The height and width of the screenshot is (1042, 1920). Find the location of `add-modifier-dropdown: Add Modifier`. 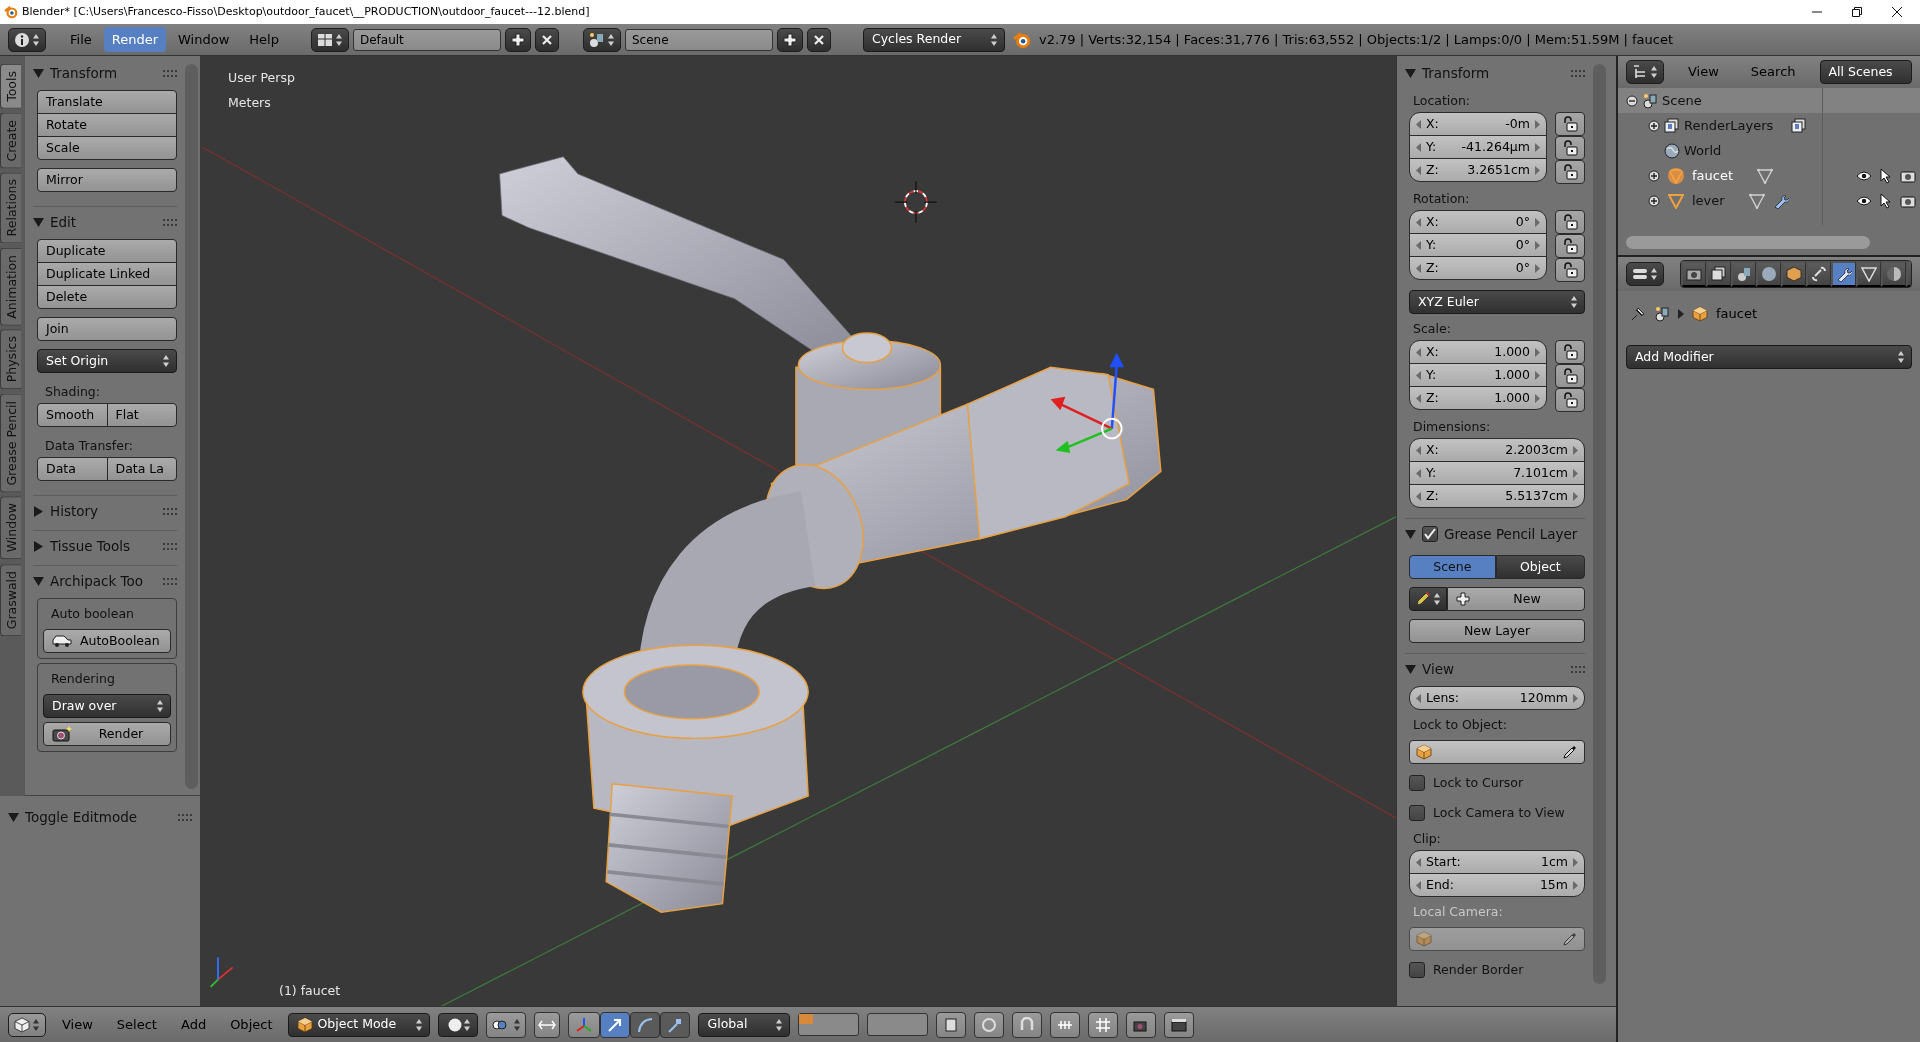

add-modifier-dropdown: Add Modifier is located at coordinates (1769, 357).